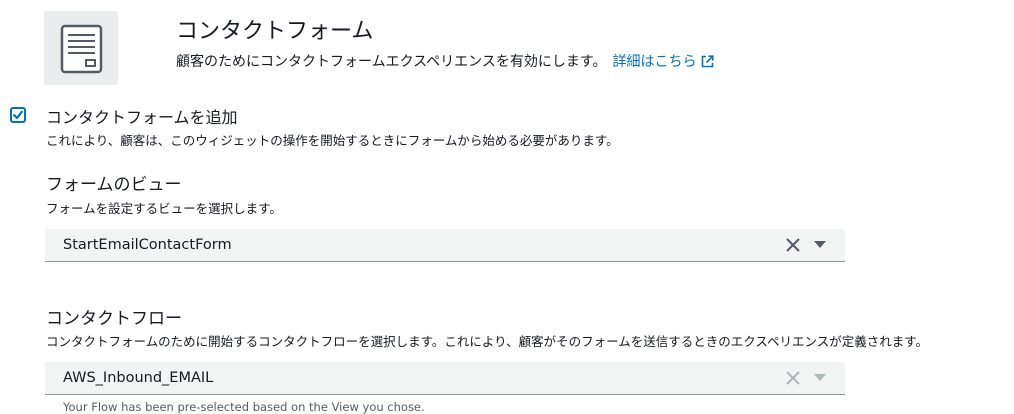 The width and height of the screenshot is (1014, 414). What do you see at coordinates (164, 208) in the screenshot?
I see `form-view-description: フォームを設定するビューを選択します。` at bounding box center [164, 208].